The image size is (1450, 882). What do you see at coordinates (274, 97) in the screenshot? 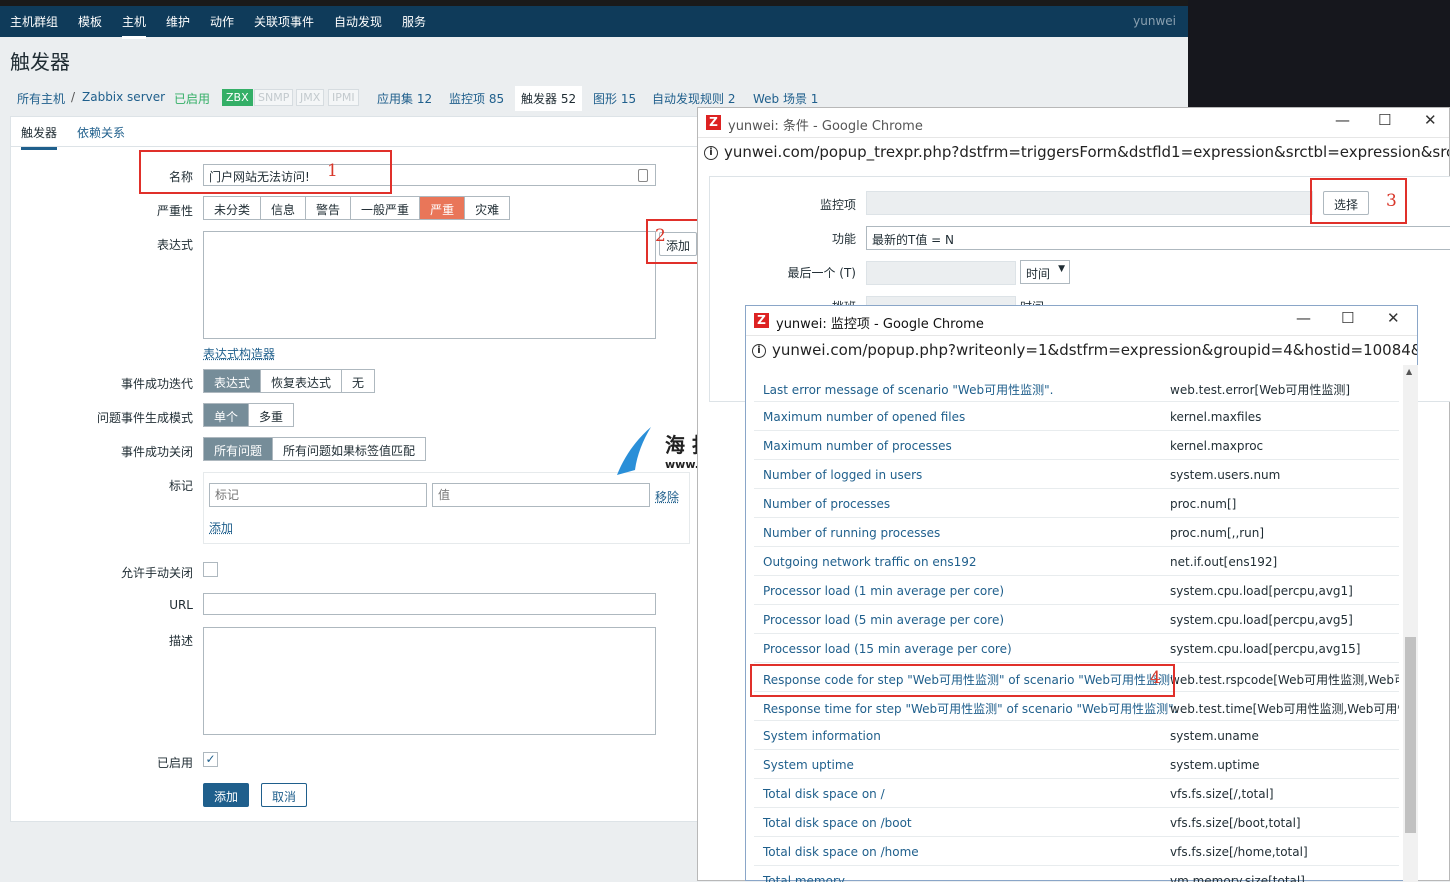
I see `badge-snmp: SNMP` at bounding box center [274, 97].